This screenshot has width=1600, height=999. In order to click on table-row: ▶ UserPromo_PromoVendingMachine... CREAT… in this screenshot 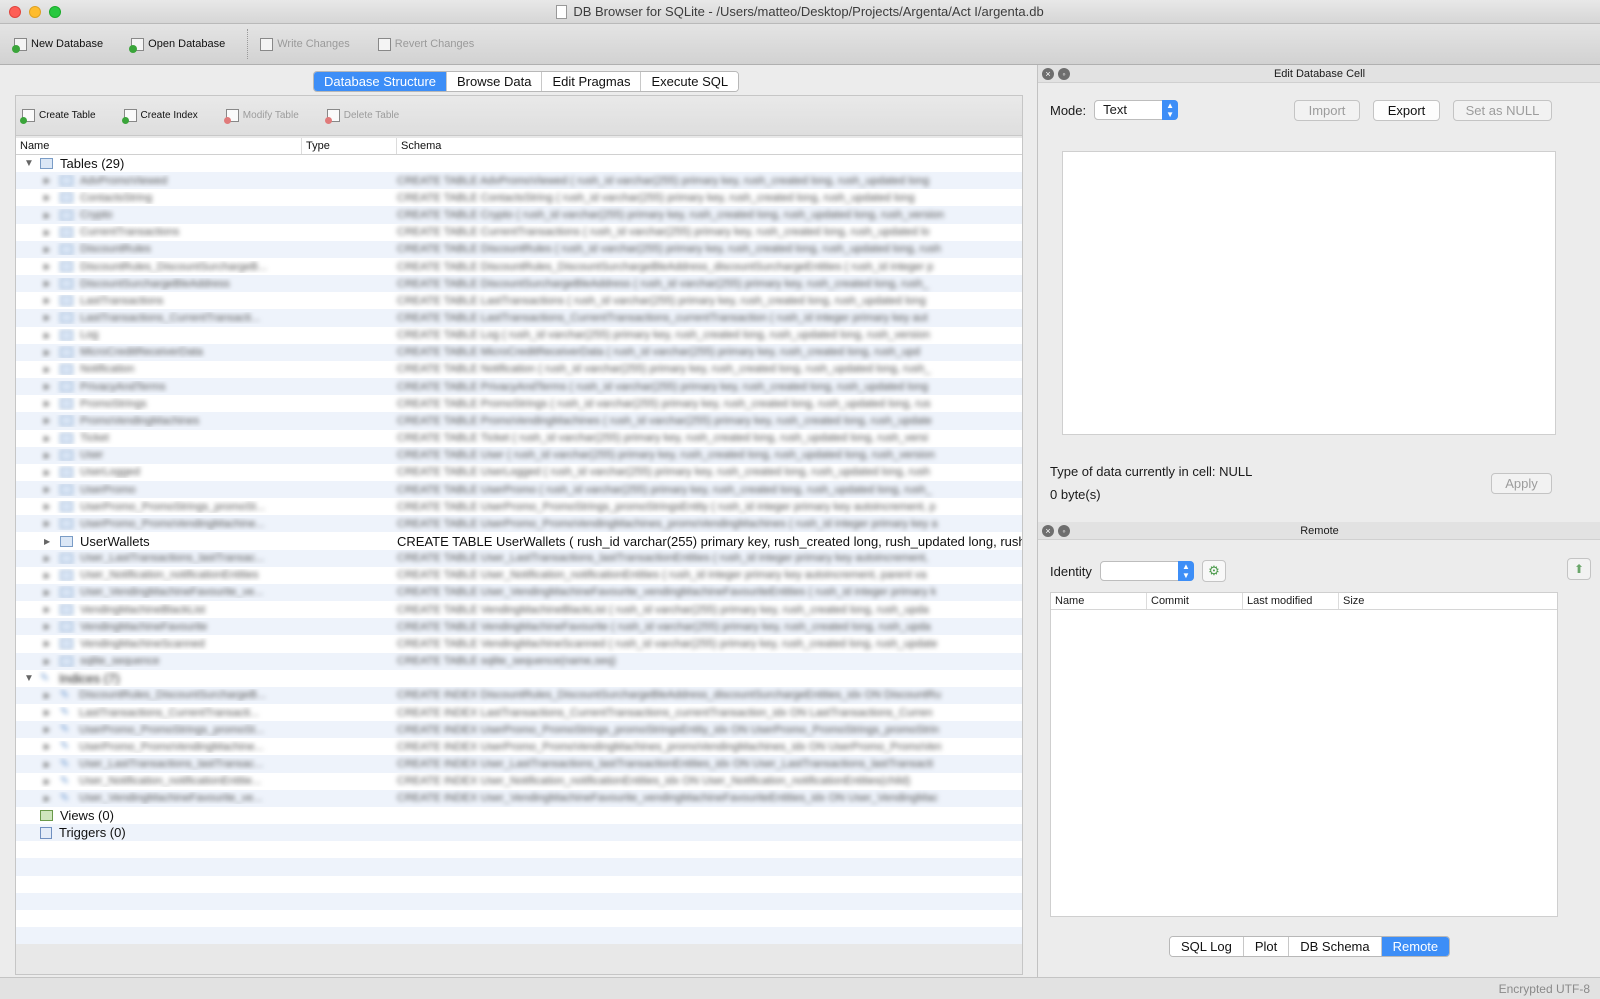, I will do `click(519, 524)`.